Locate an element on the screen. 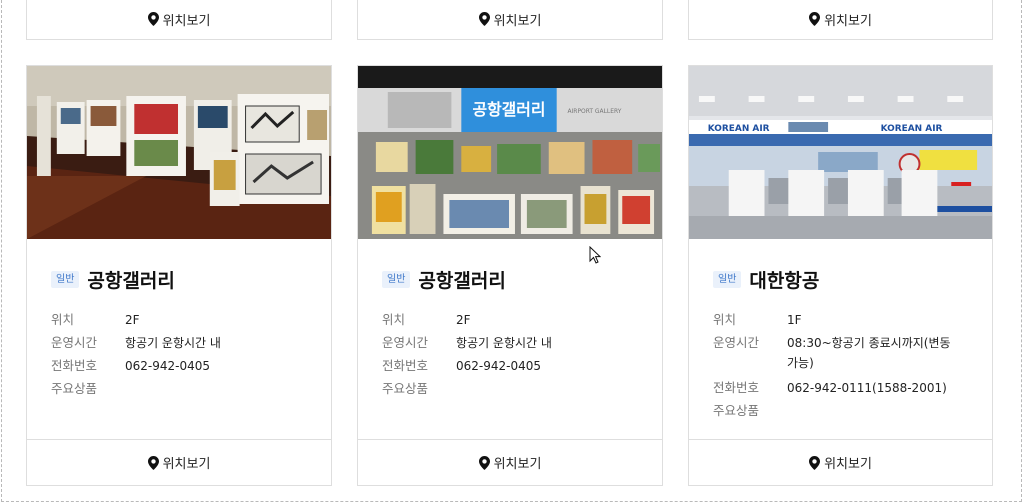 This screenshot has width=1024, height=503. top-card-3: 위치보기 is located at coordinates (840, 20).